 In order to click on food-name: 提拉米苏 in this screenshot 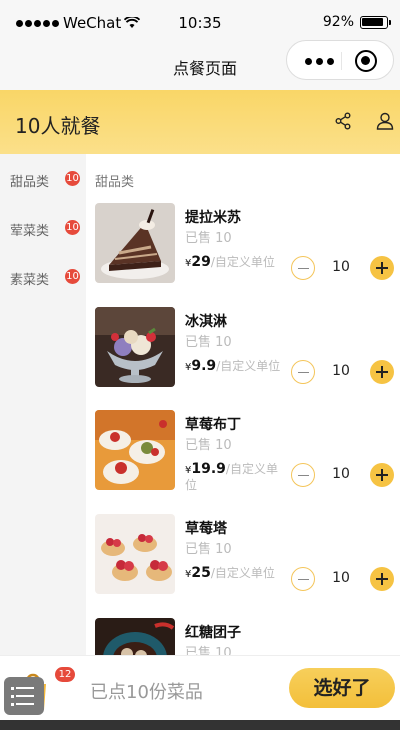, I will do `click(213, 218)`.